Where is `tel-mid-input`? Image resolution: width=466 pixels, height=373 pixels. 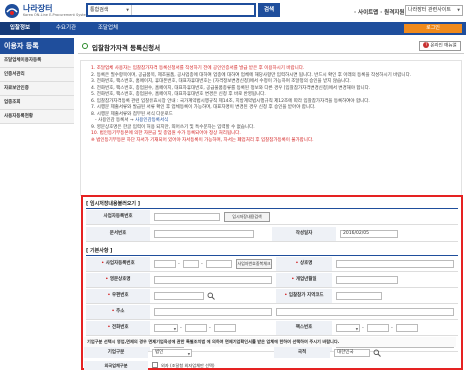
tel-mid-input is located at coordinates (196, 328).